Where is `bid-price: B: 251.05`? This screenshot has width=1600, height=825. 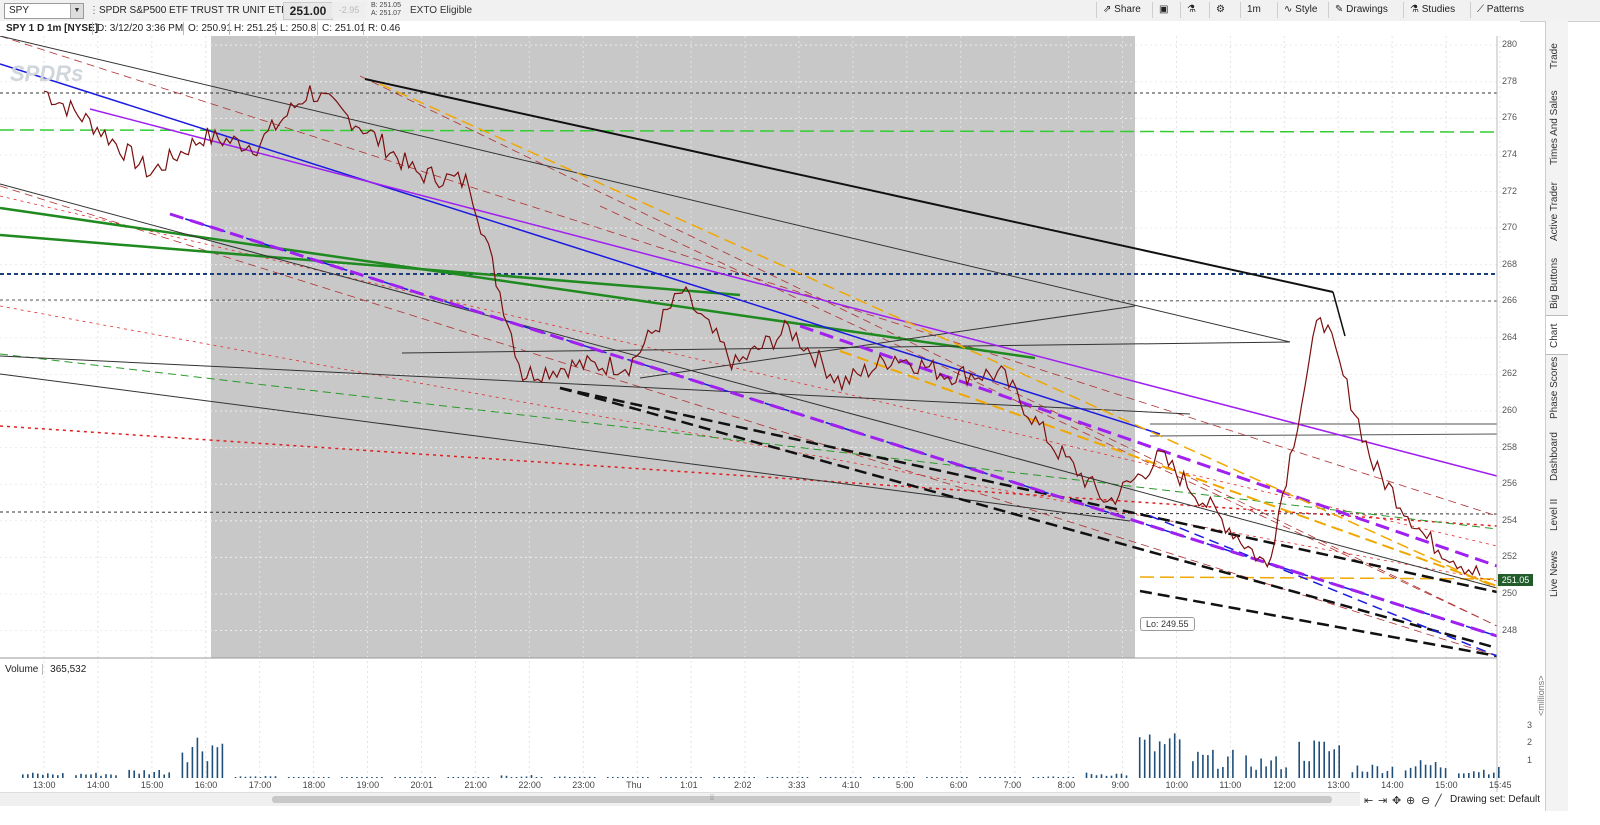 bid-price: B: 251.05 is located at coordinates (386, 5).